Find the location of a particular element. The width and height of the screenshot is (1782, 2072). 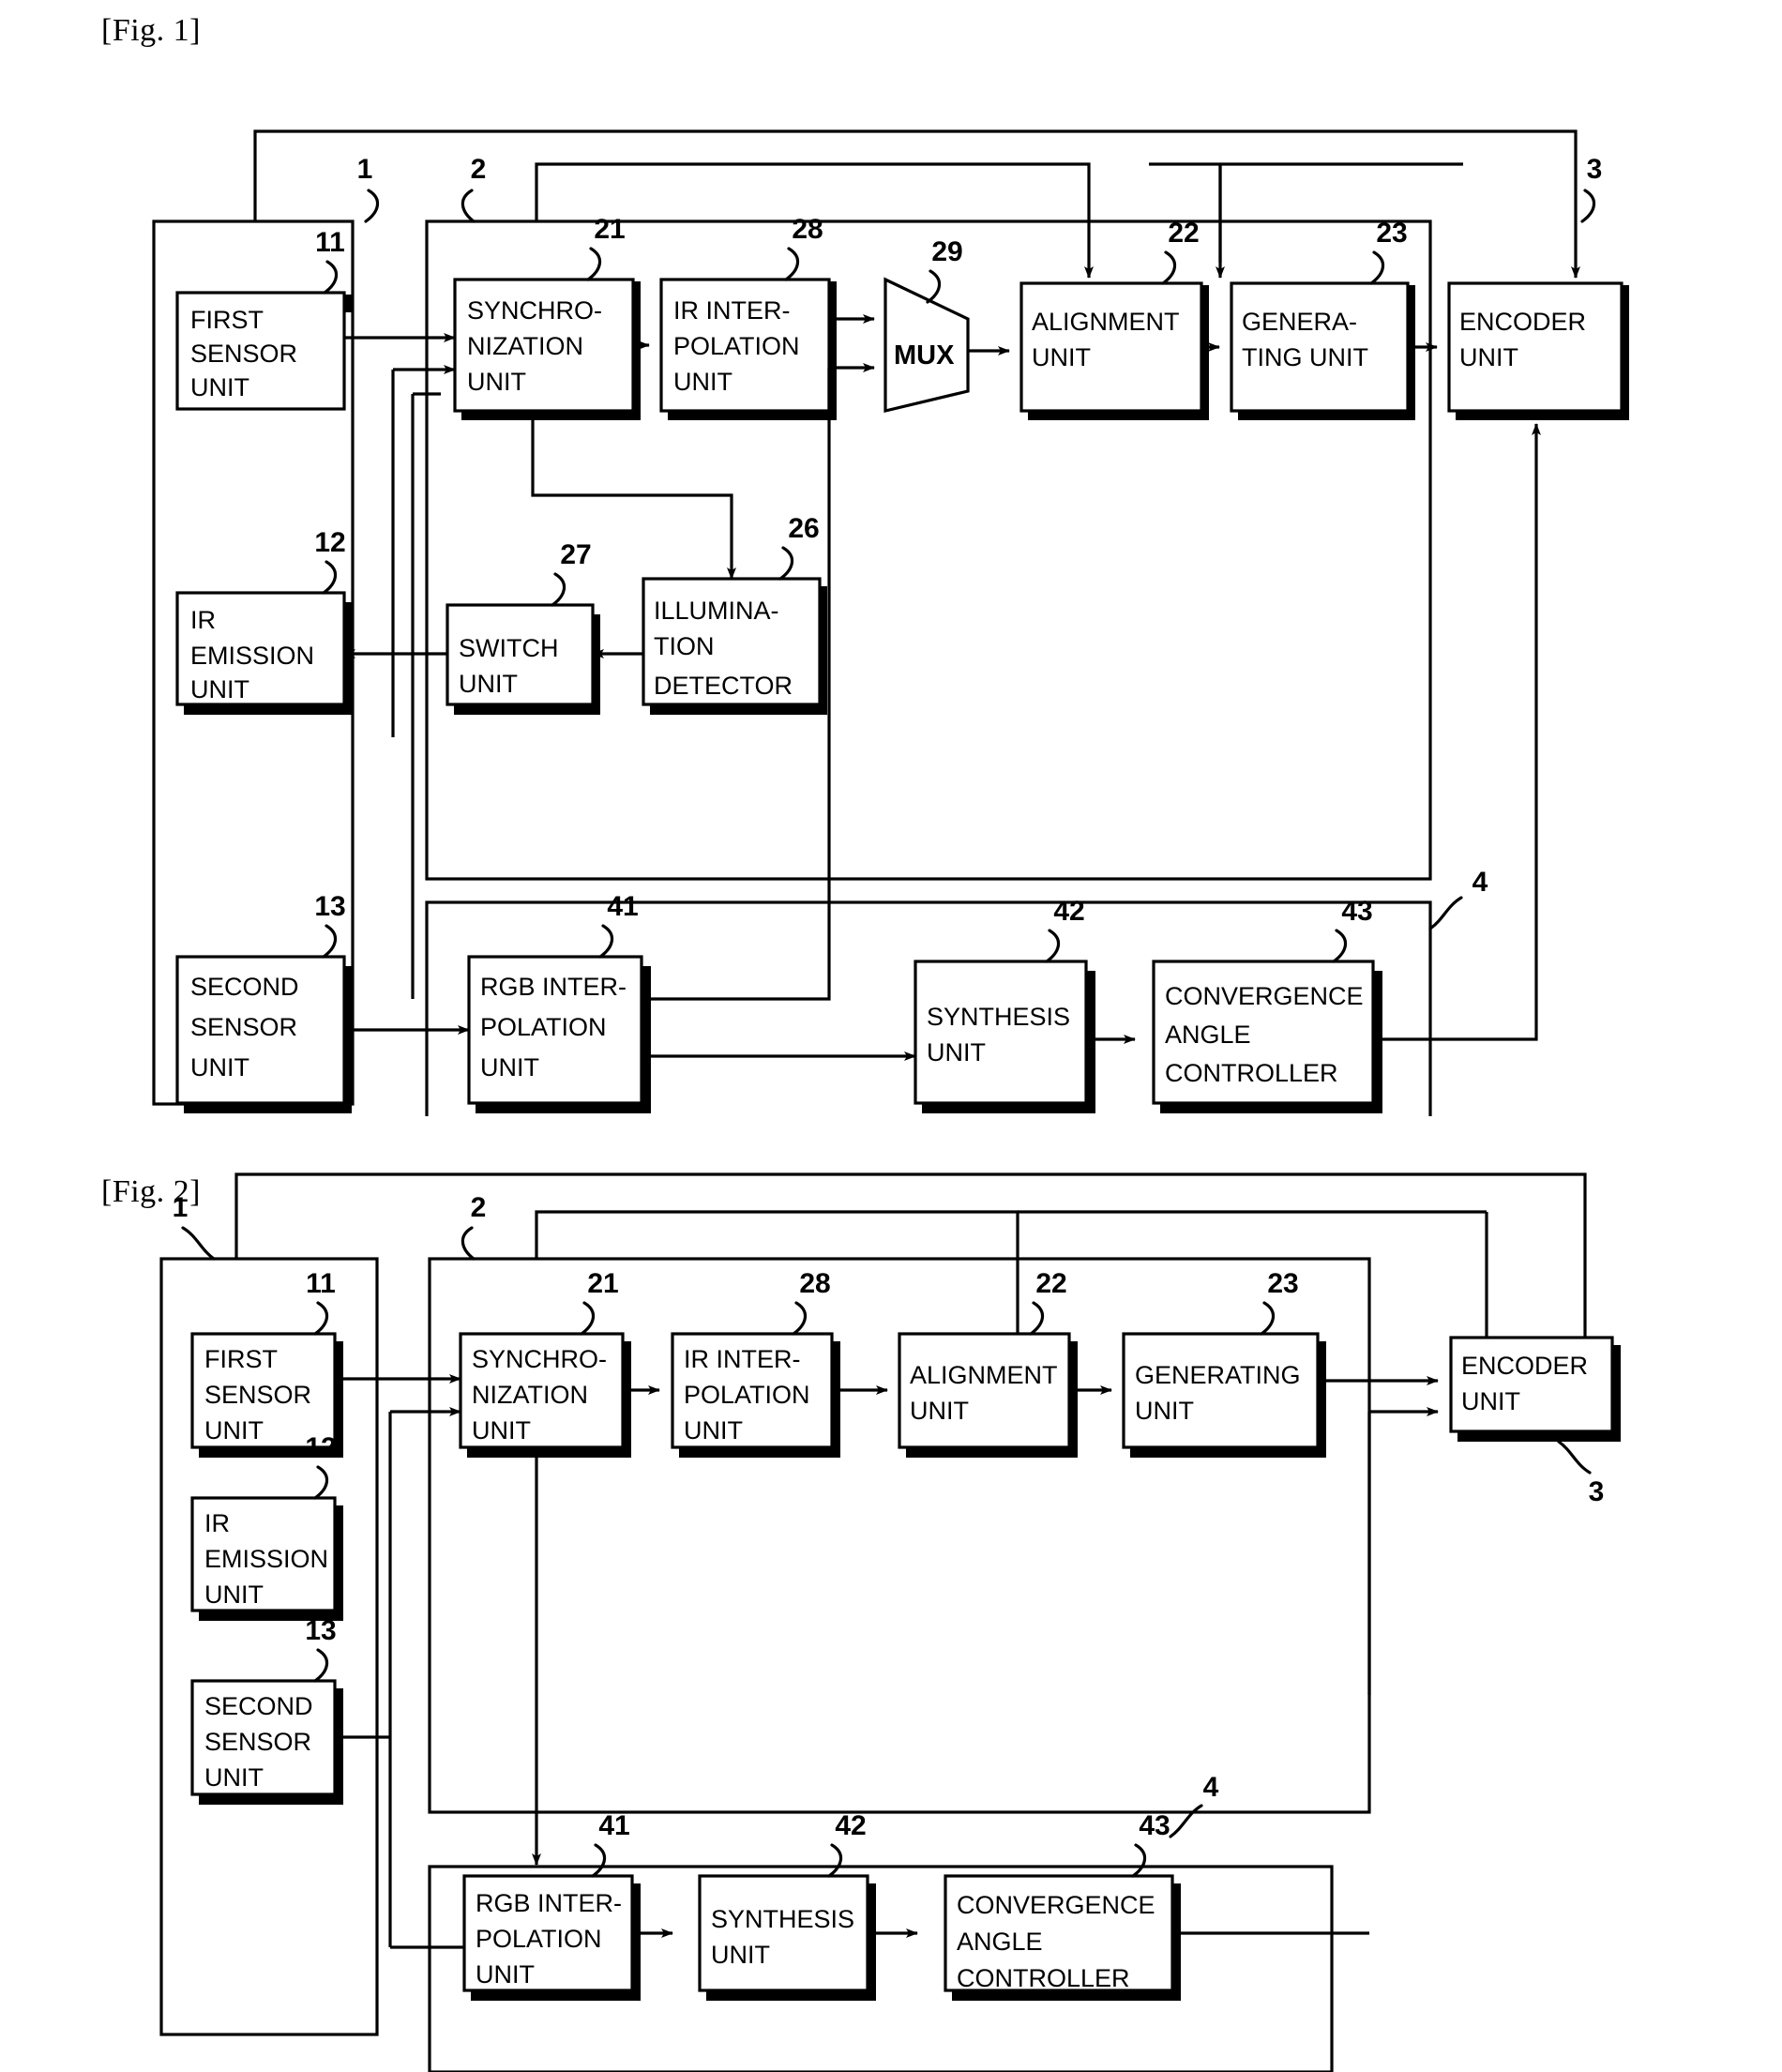

shadow-13-b is located at coordinates (267, 1108).